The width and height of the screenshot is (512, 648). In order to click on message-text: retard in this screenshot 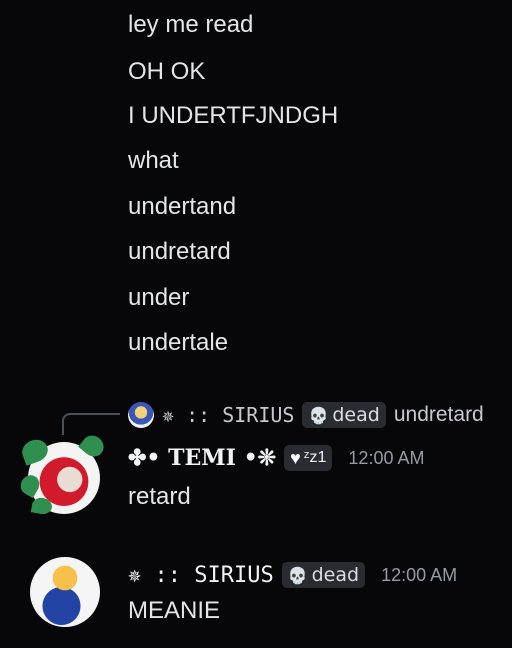, I will do `click(159, 496)`.